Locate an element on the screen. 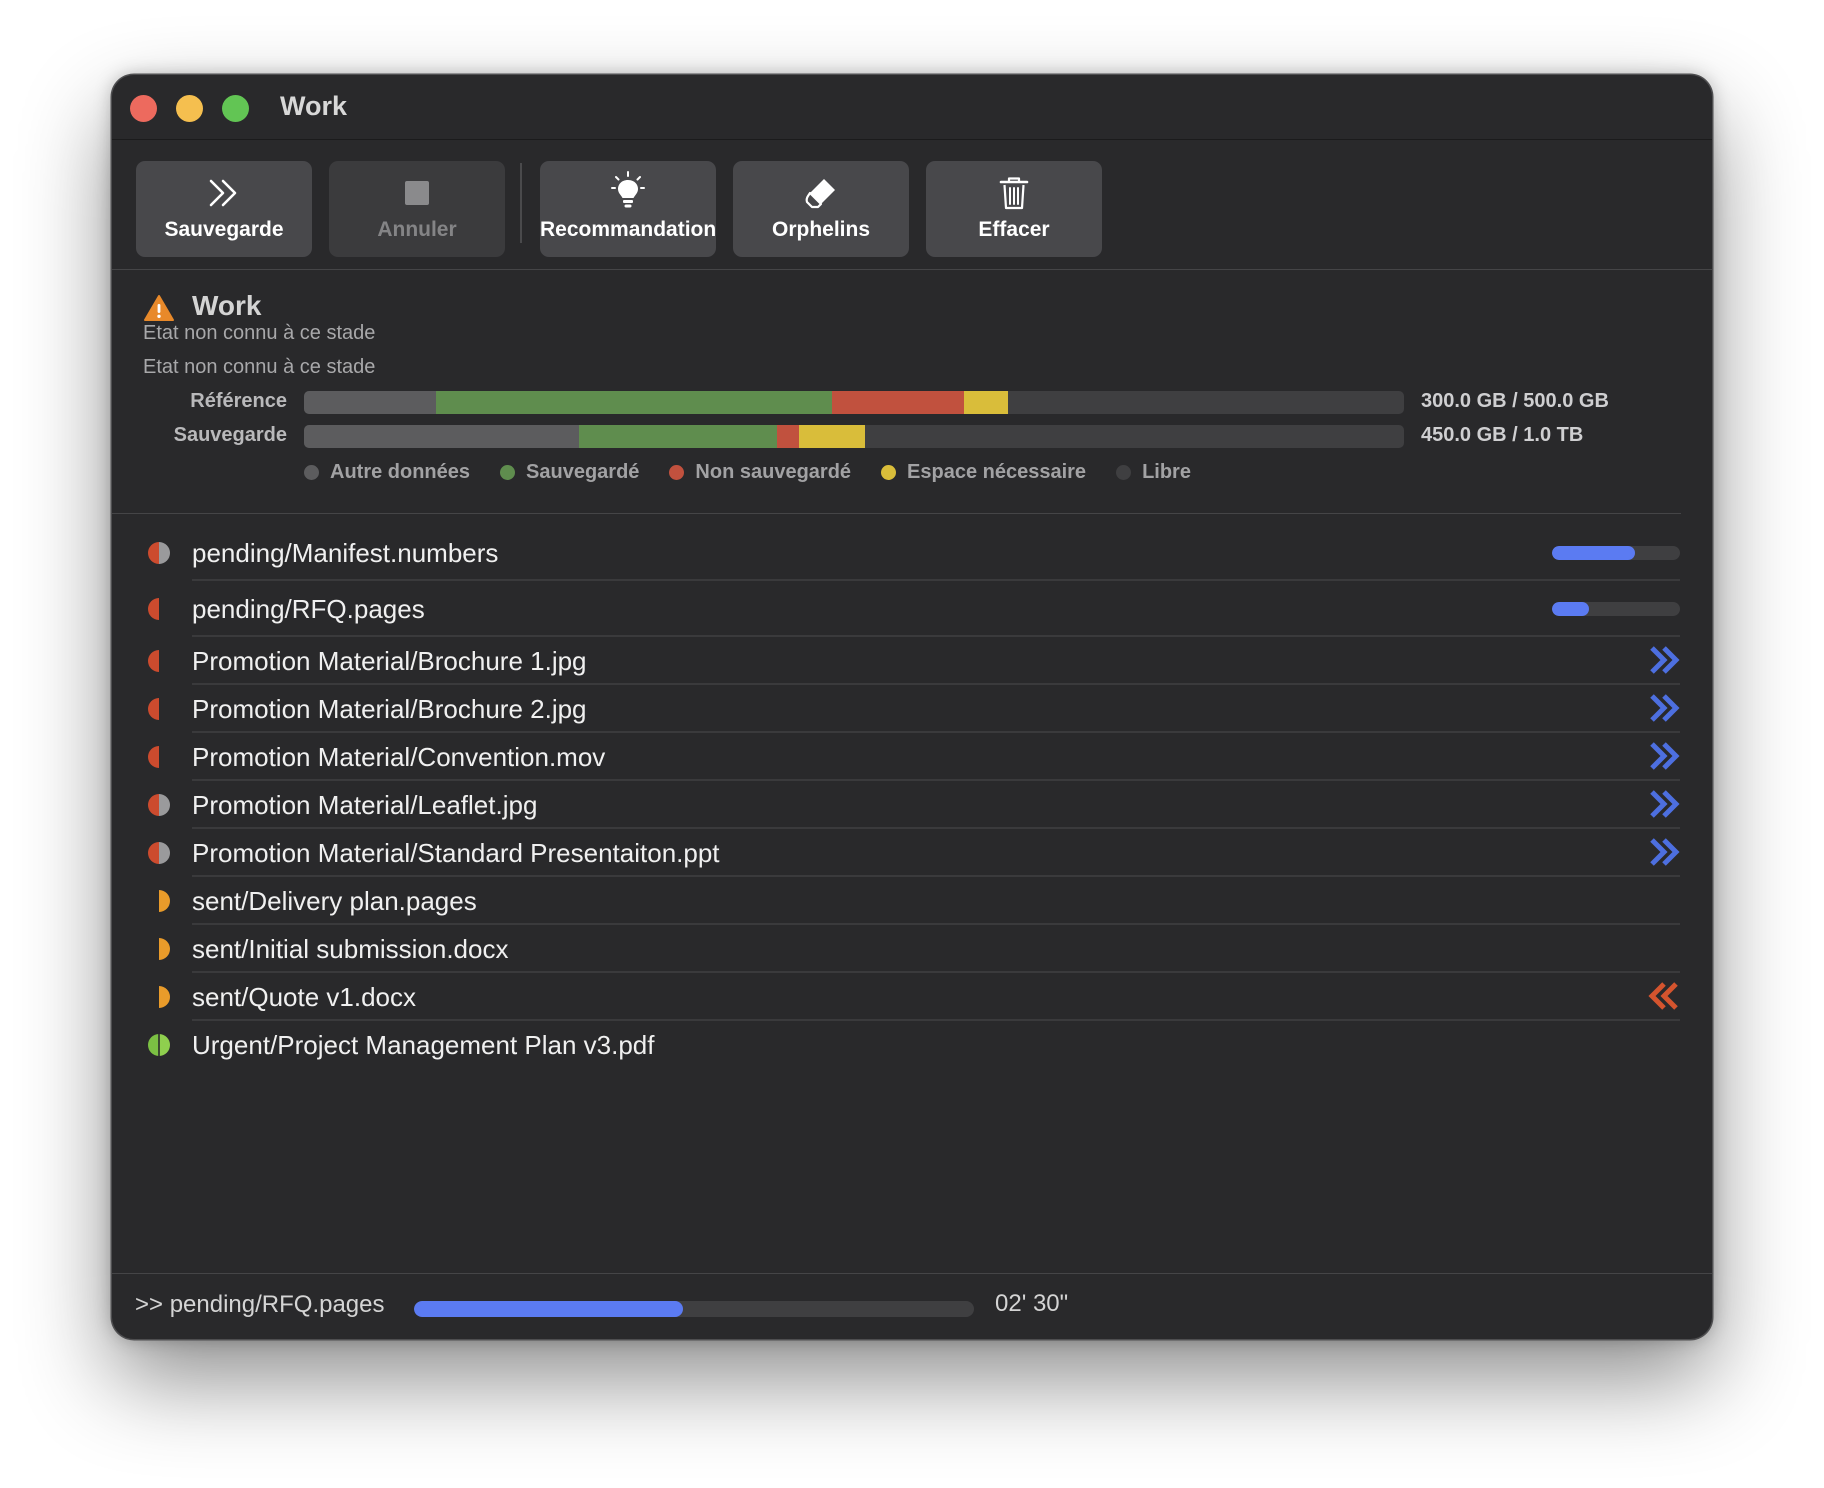  stop-square-icon is located at coordinates (417, 193).